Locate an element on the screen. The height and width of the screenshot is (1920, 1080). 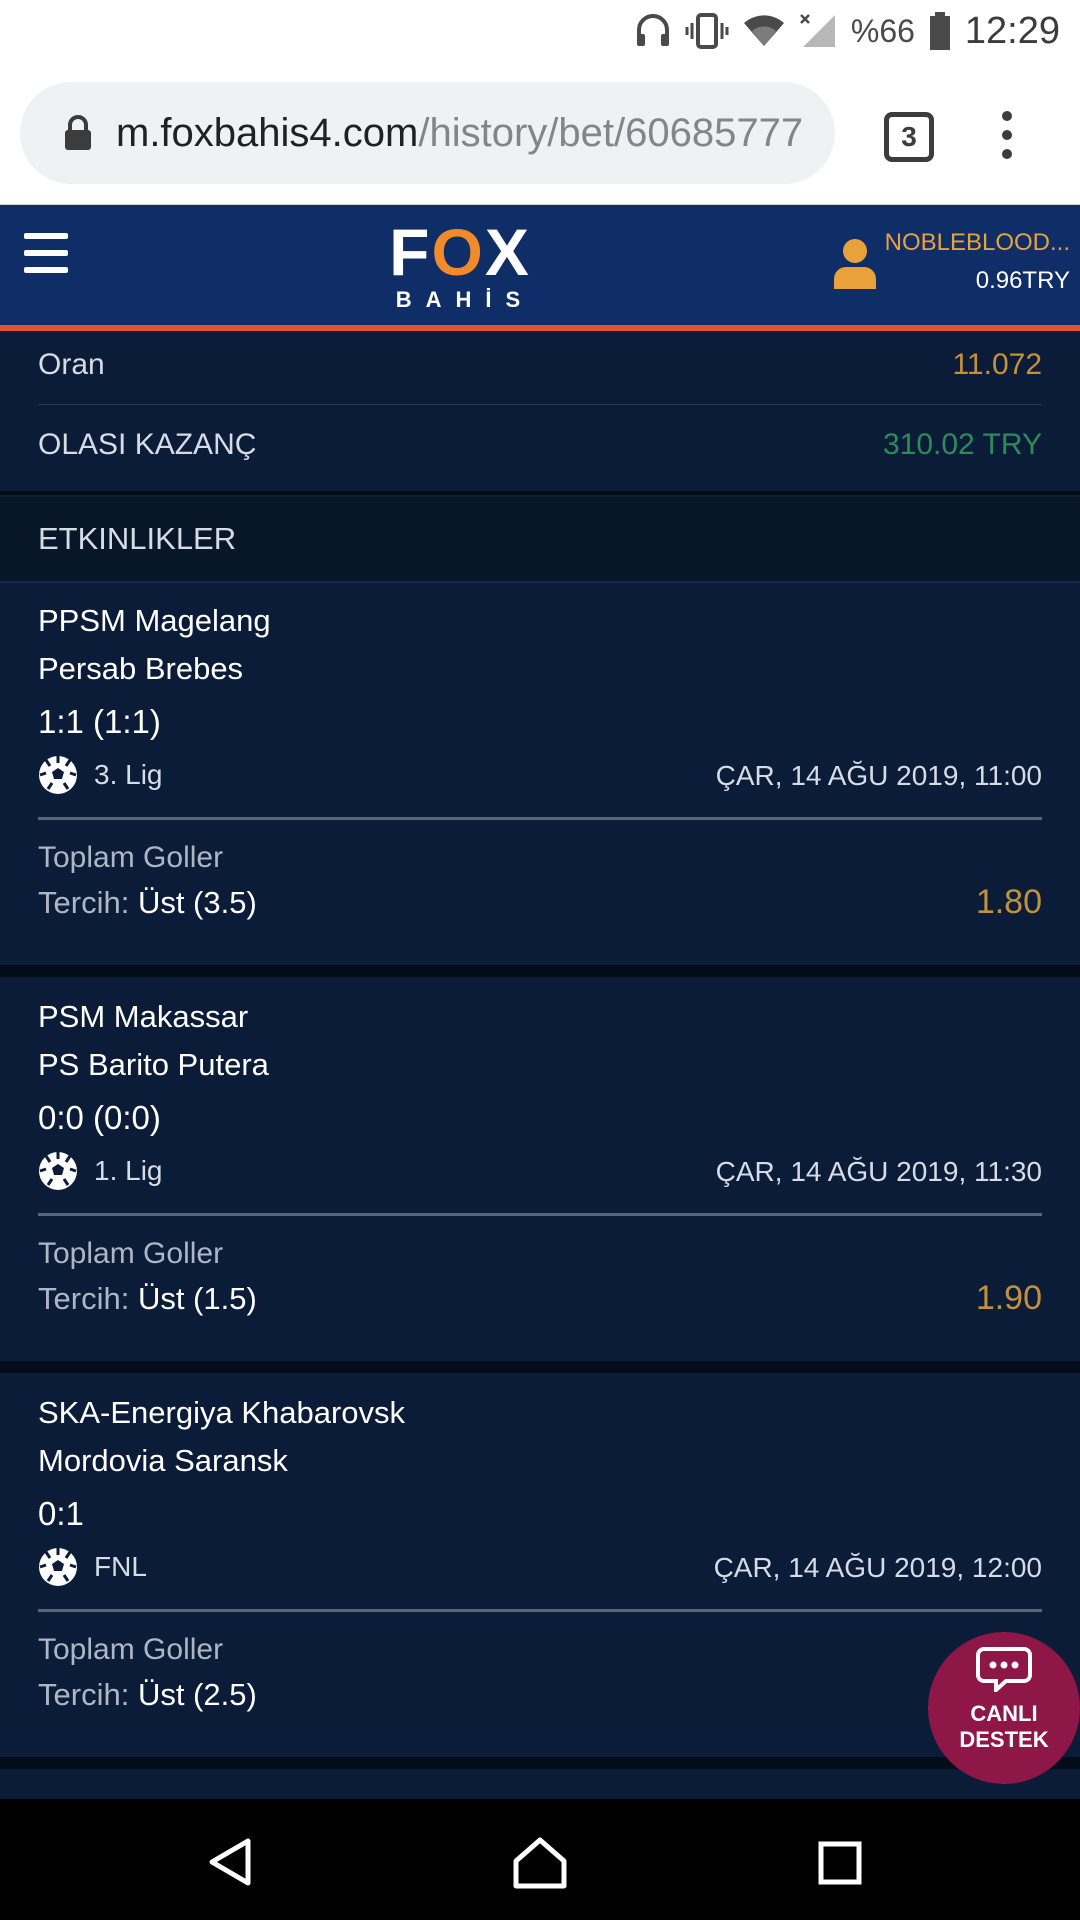
home-icon is located at coordinates (540, 1863).